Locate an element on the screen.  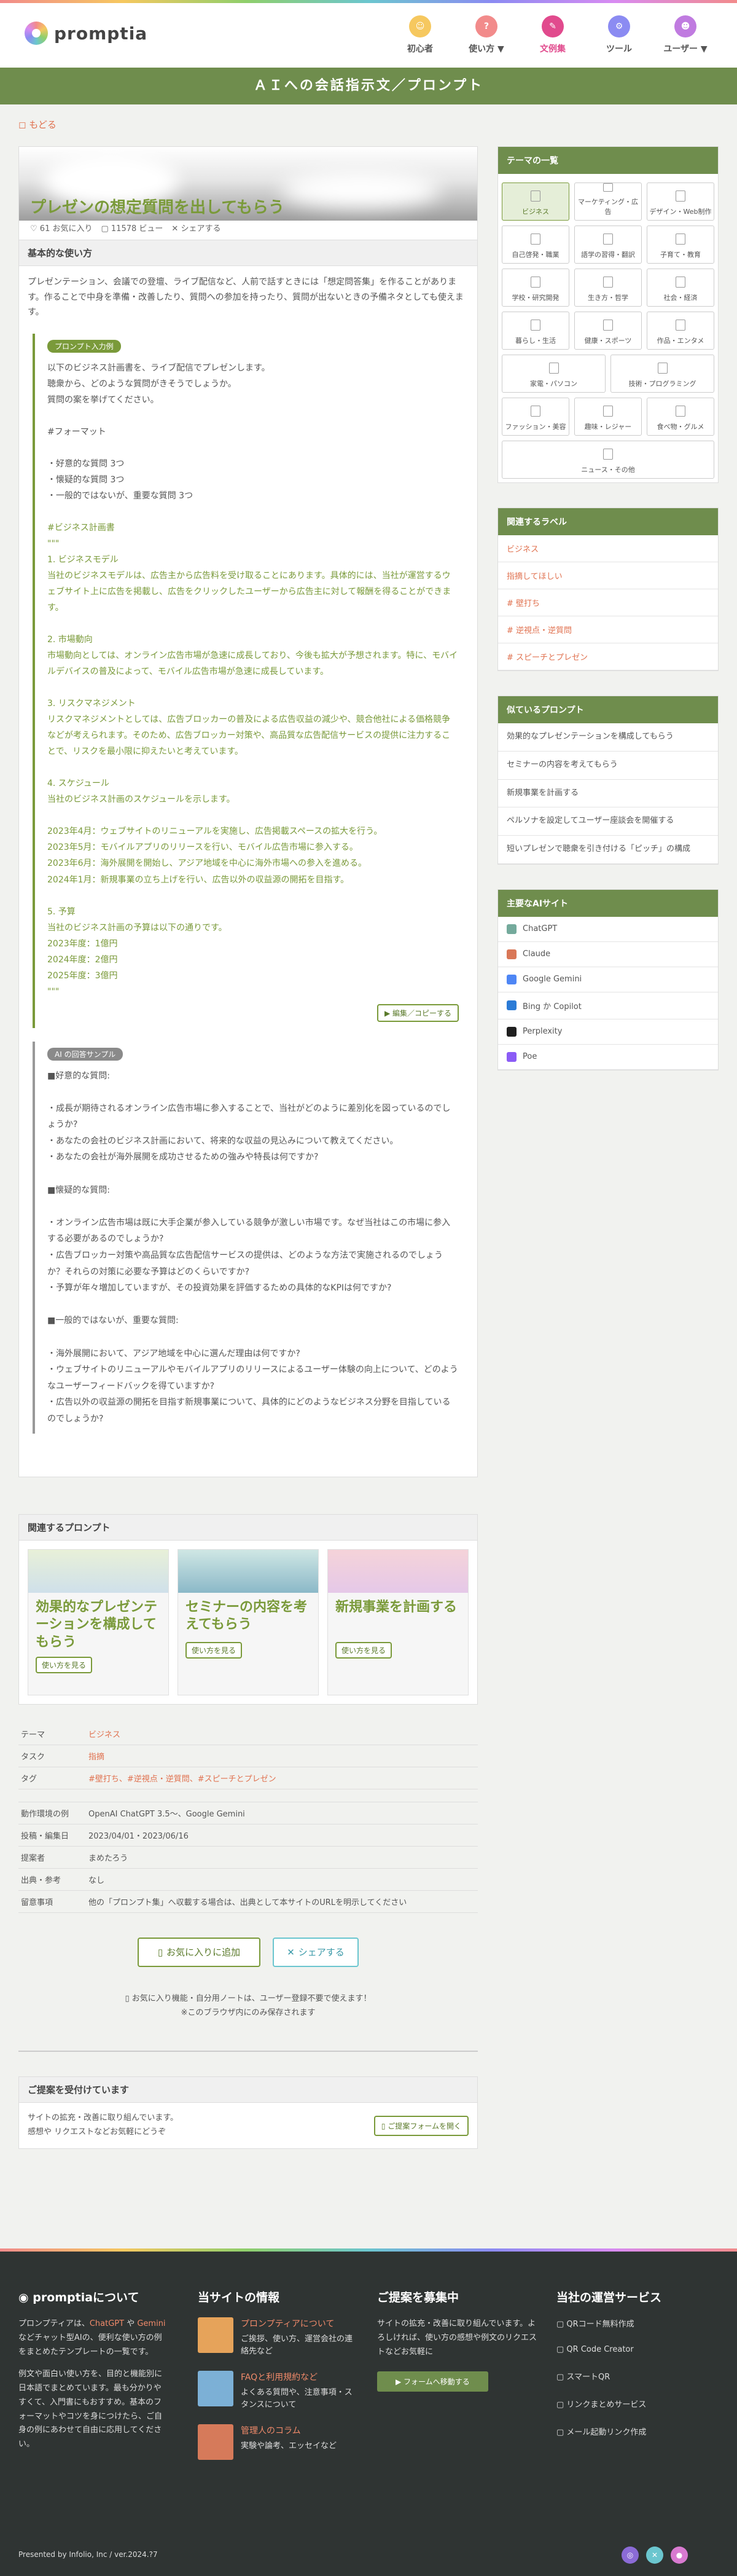
nav-item-3: ⚙ ツール is located at coordinates (619, 35).